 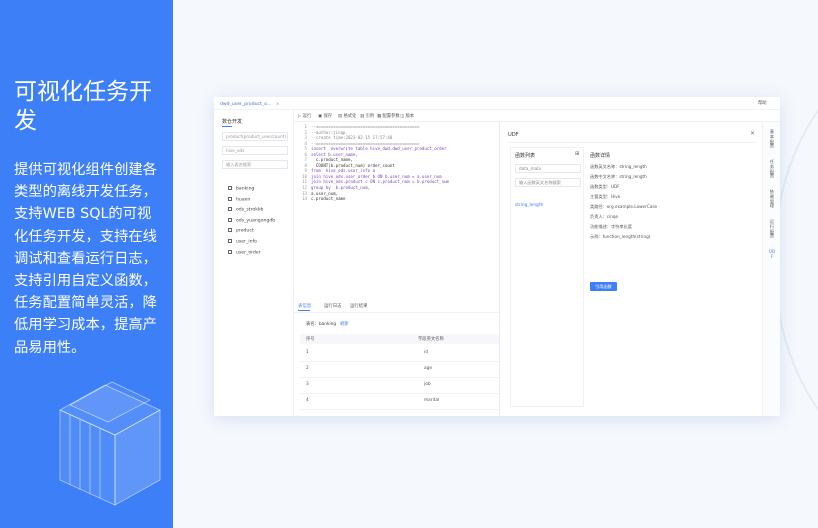 I want to click on detail-row: 函数类型：UDF, so click(x=605, y=186).